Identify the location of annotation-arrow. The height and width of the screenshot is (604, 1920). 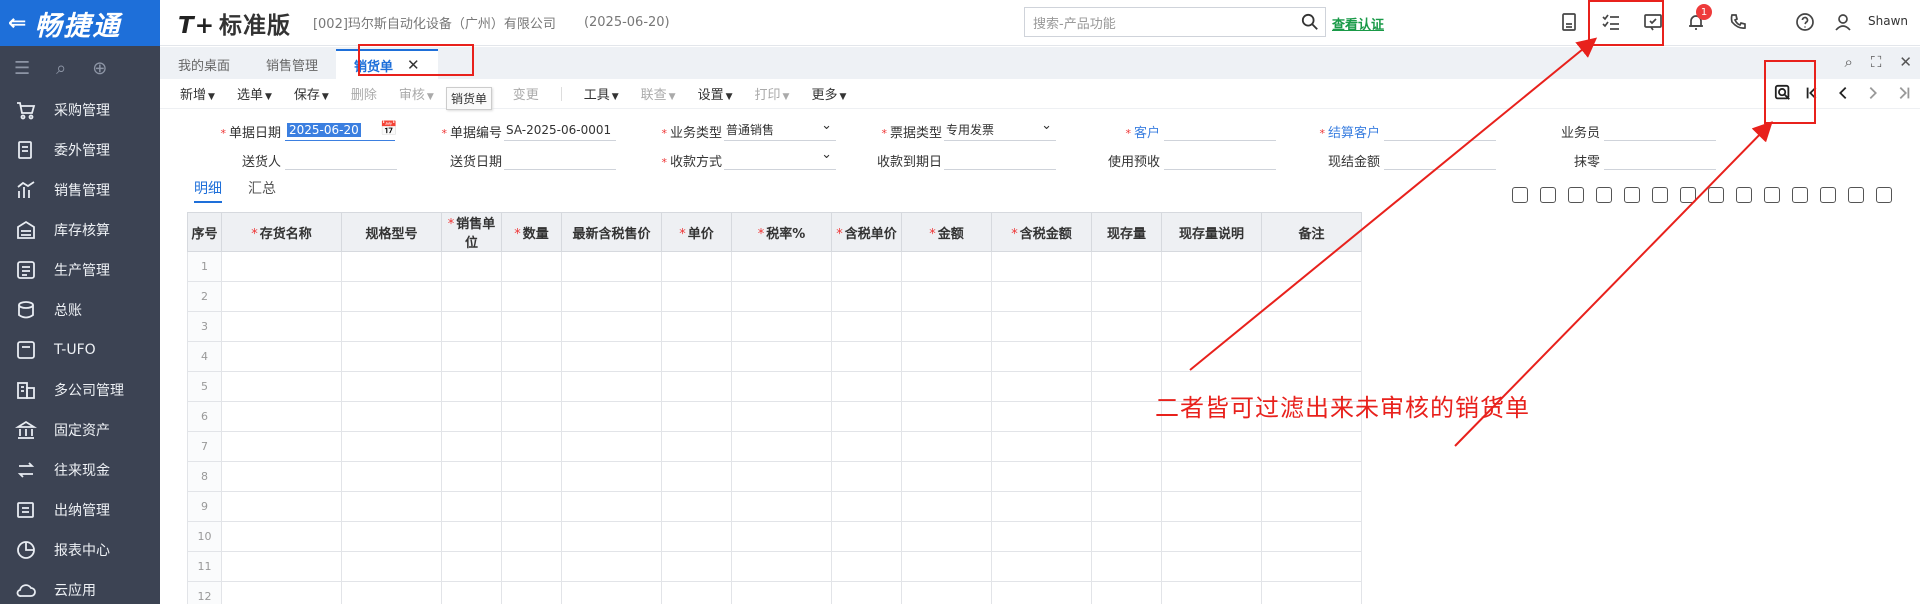
(1393, 204).